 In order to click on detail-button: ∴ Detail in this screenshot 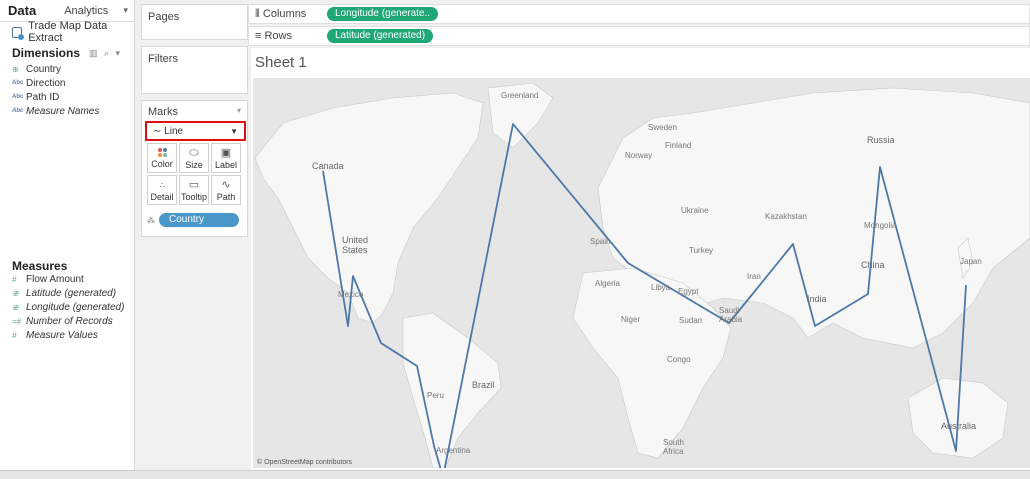, I will do `click(162, 190)`.